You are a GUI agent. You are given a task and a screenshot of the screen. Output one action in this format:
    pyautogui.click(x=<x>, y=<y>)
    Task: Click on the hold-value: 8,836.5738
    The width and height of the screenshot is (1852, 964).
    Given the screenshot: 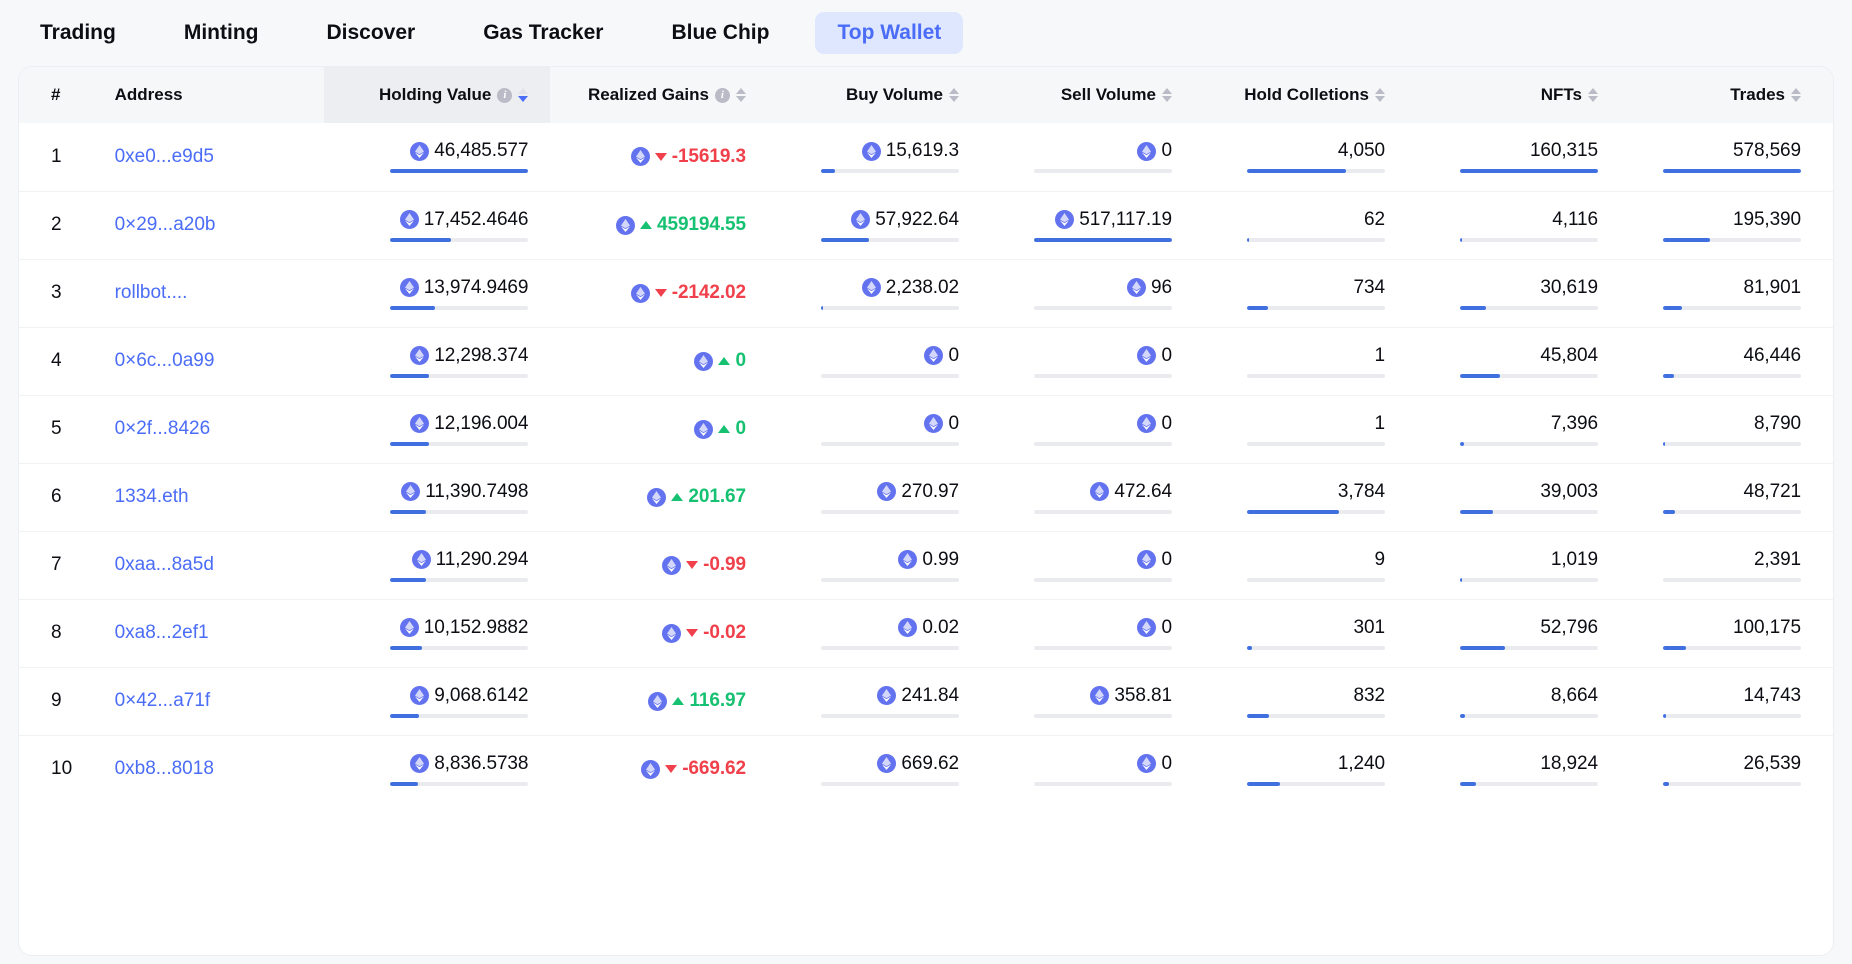 What is the action you would take?
    pyautogui.click(x=481, y=763)
    